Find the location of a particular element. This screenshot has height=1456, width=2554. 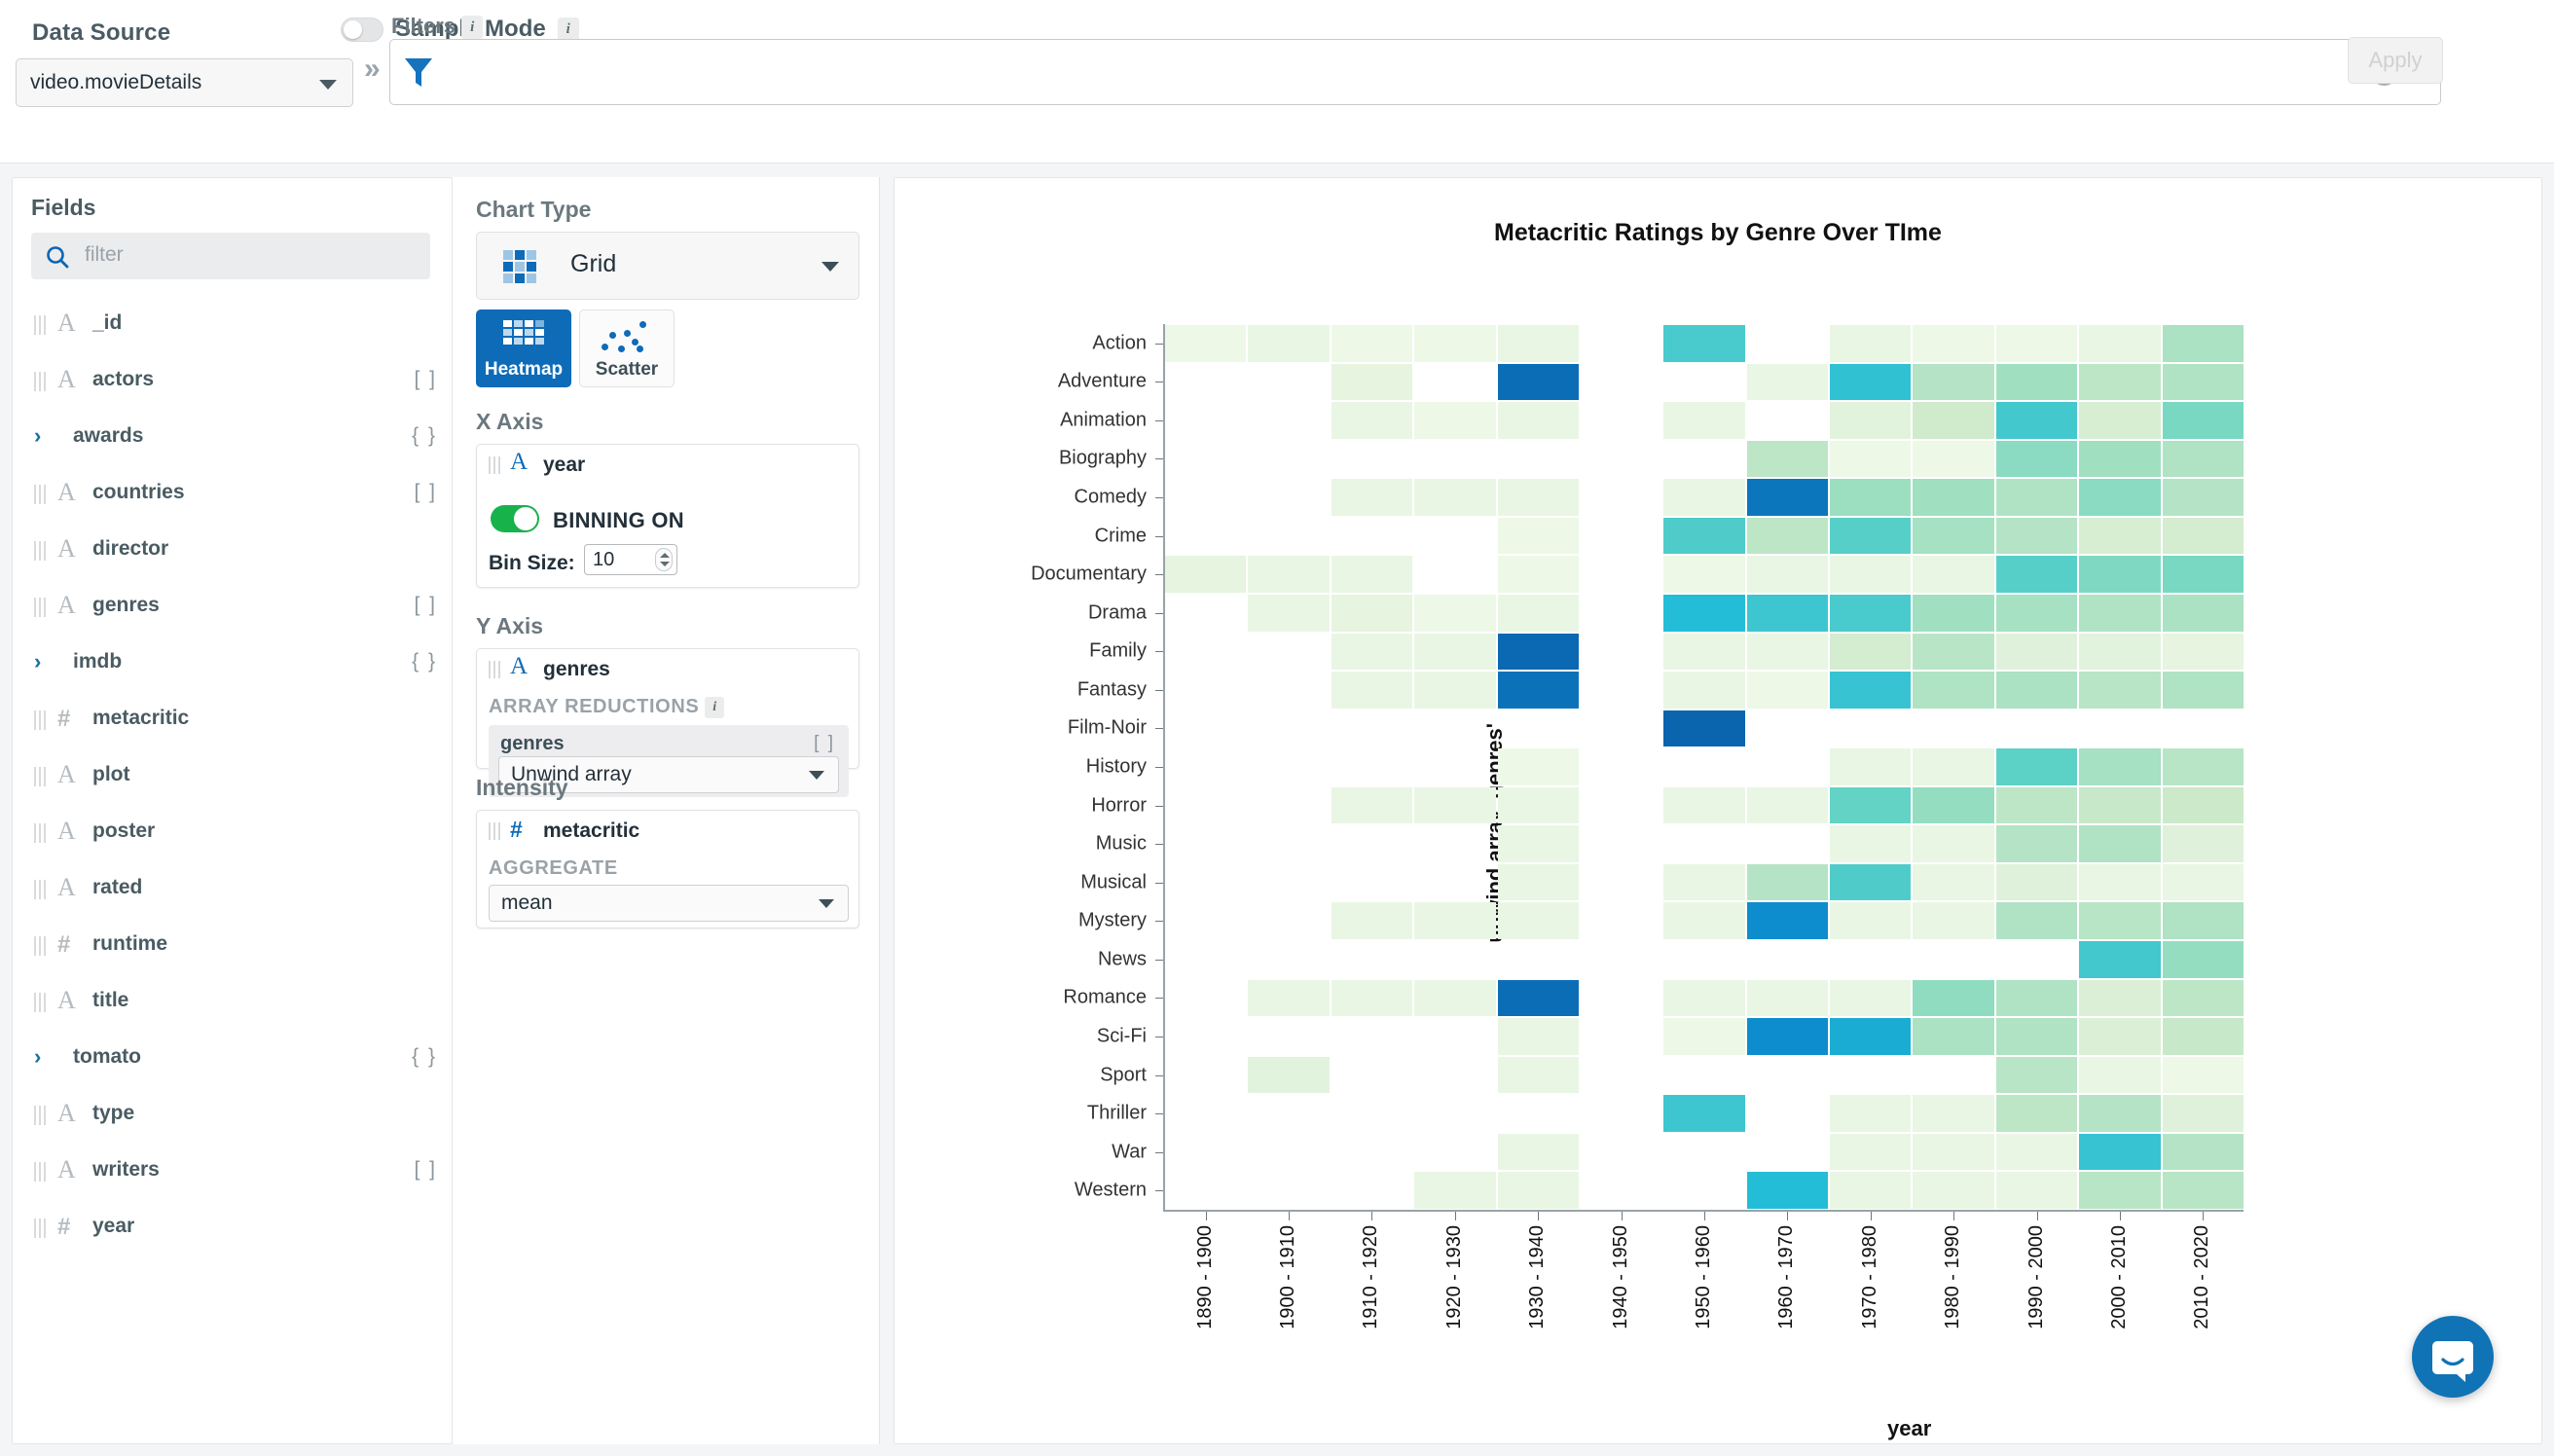

bin-size-input: 10 is located at coordinates (630, 559).